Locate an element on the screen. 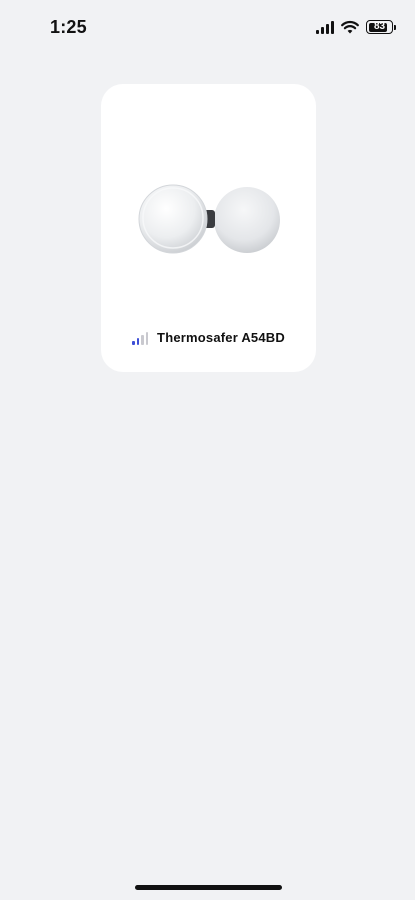  battery-level: 83 is located at coordinates (379, 26).